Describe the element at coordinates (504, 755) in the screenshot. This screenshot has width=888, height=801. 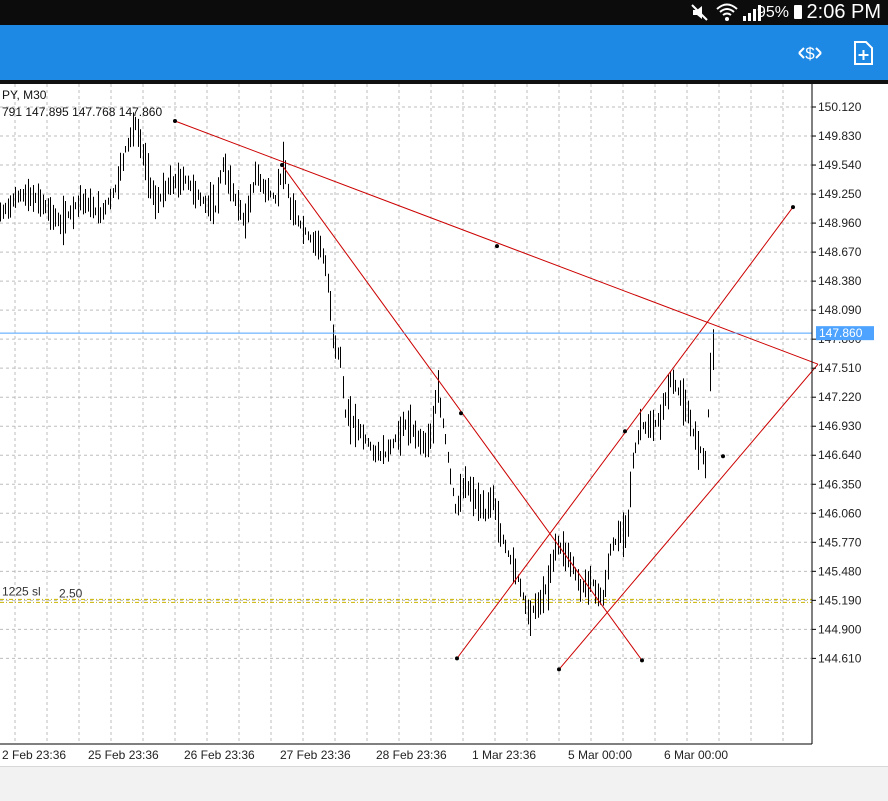
I see `time-tick-label-5: 1 Mar 23:36` at that location.